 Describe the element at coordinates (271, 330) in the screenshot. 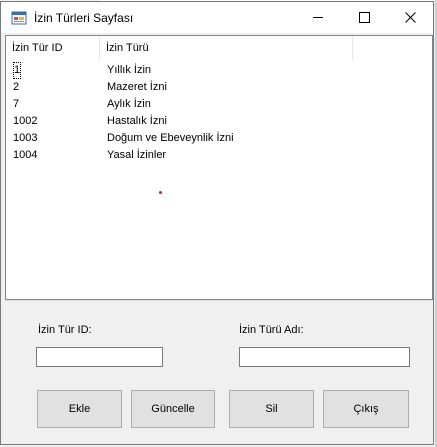

I see `izin-turu-adi-label: İzin Türü Adı:` at that location.